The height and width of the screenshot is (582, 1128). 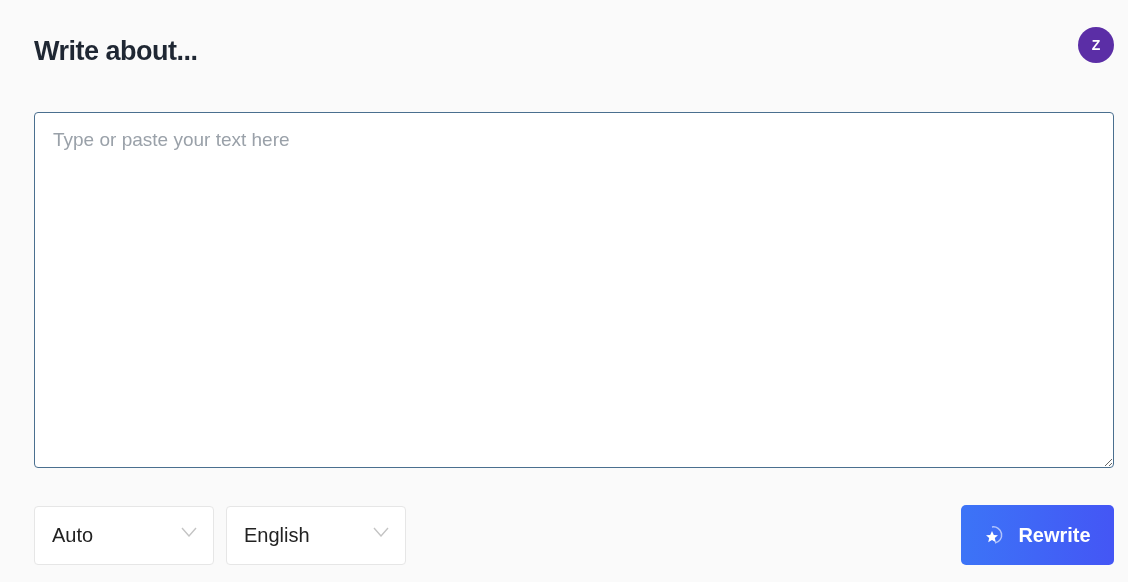 I want to click on dropdown-select: English, so click(x=316, y=535).